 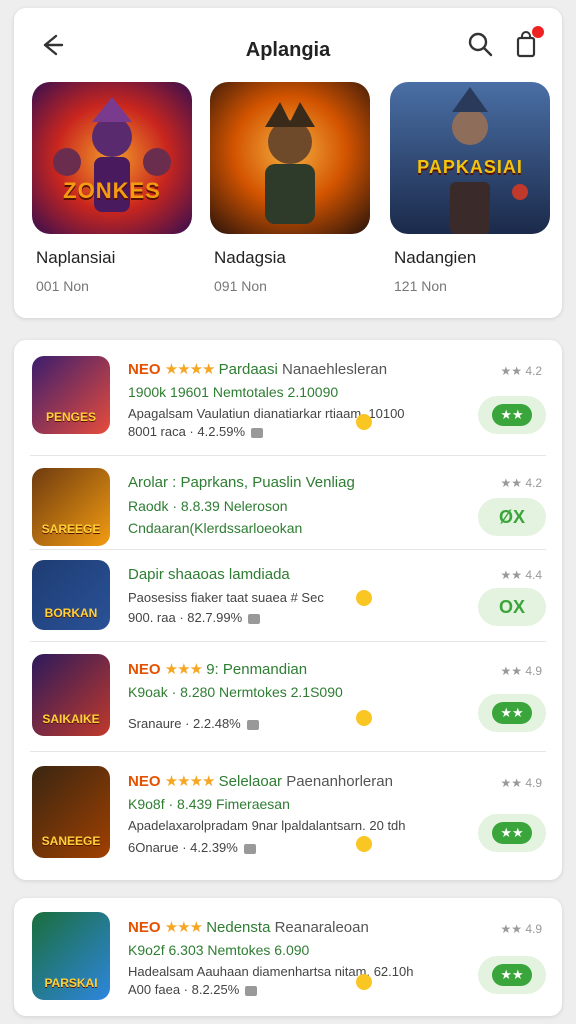 What do you see at coordinates (226, 597) in the screenshot?
I see `item-description: Paosesiss fiaker taat suaea # Sec` at bounding box center [226, 597].